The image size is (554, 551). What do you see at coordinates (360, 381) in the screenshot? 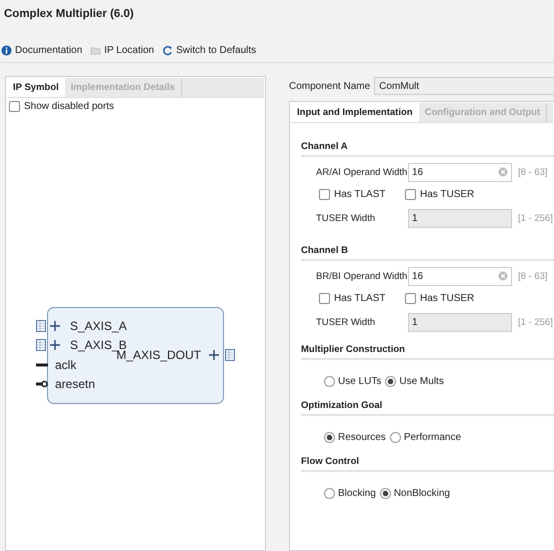
I see `radio-label: Use LUTs` at bounding box center [360, 381].